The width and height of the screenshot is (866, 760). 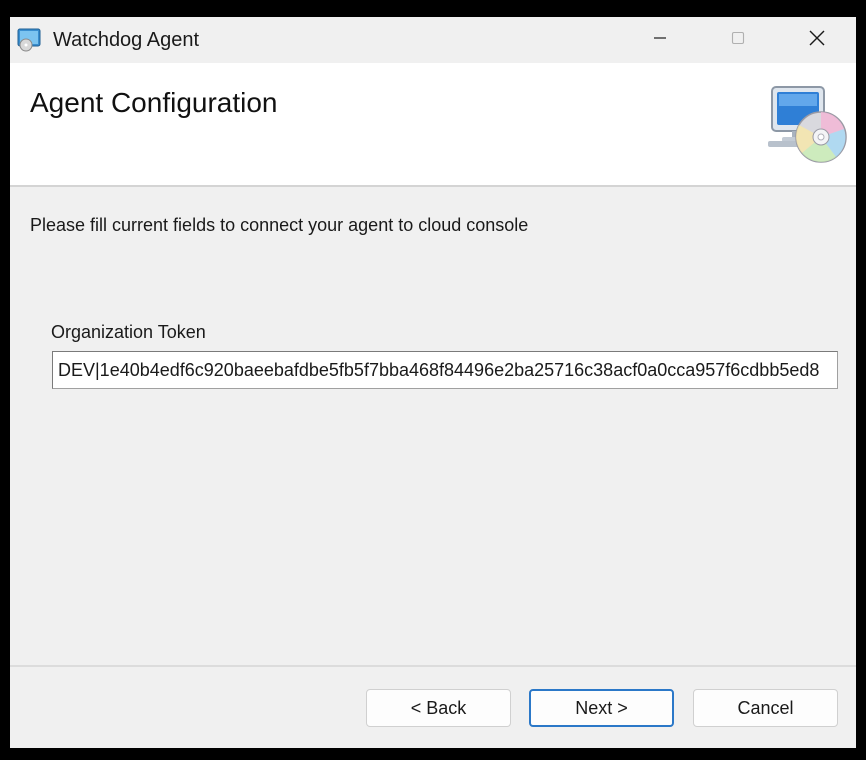 What do you see at coordinates (765, 708) in the screenshot?
I see `cancel-button: Cancel` at bounding box center [765, 708].